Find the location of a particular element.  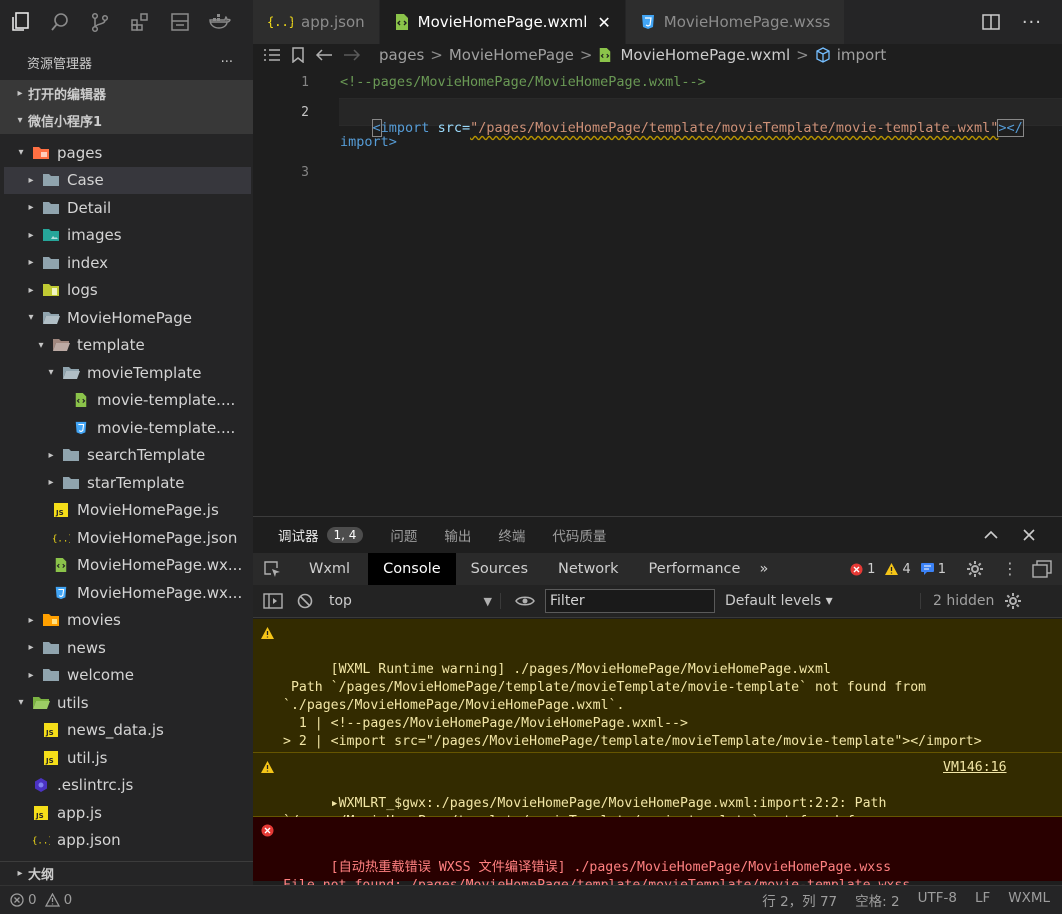

devtab-performance: Performance is located at coordinates (695, 569).